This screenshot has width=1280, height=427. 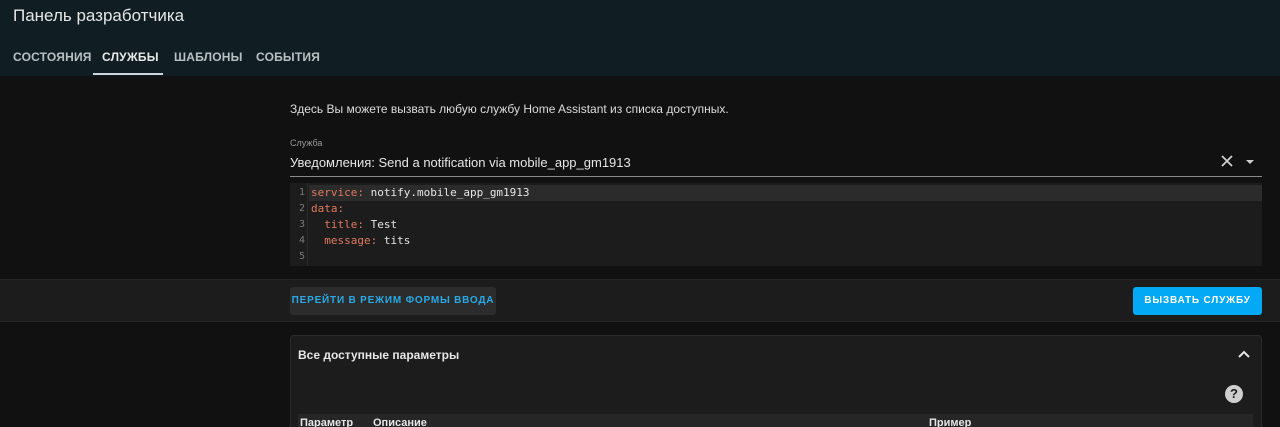 What do you see at coordinates (775, 420) in the screenshot?
I see `params-table-header` at bounding box center [775, 420].